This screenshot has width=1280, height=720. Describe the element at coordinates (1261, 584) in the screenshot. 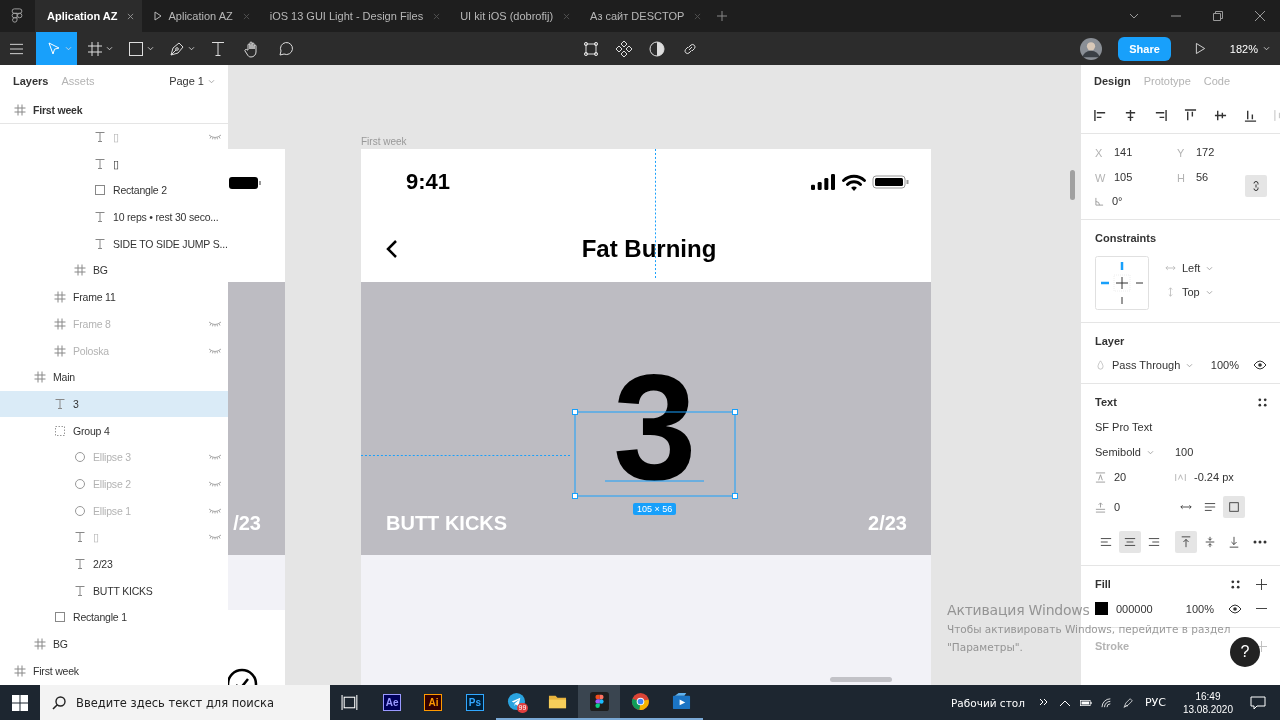

I see `add-icon` at that location.